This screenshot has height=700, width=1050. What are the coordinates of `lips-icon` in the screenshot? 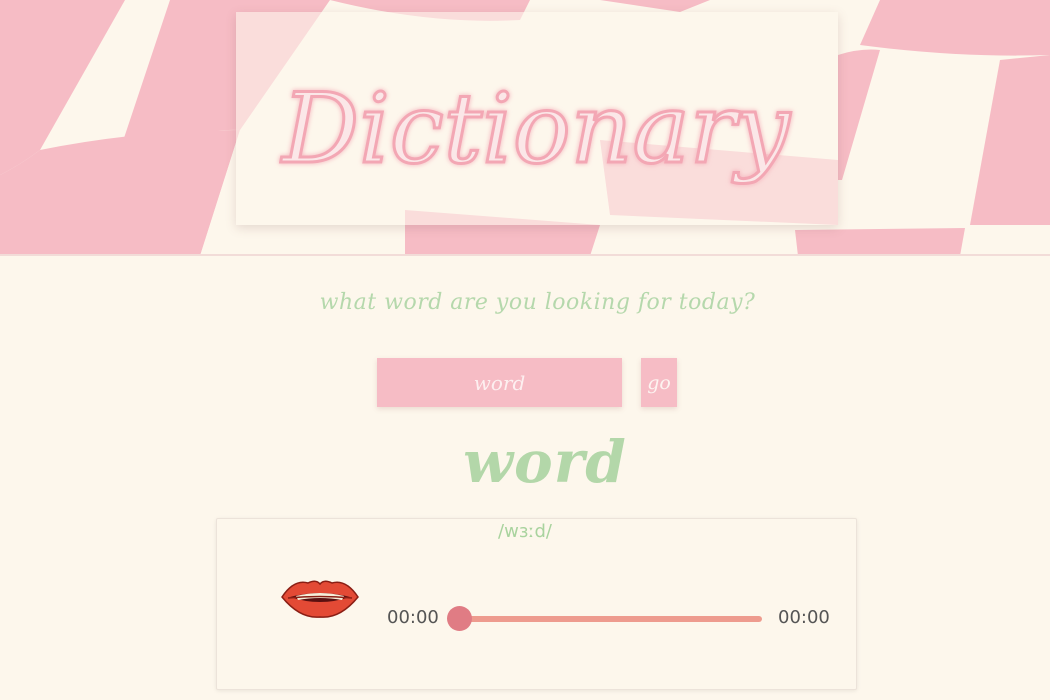 It's located at (320, 597).